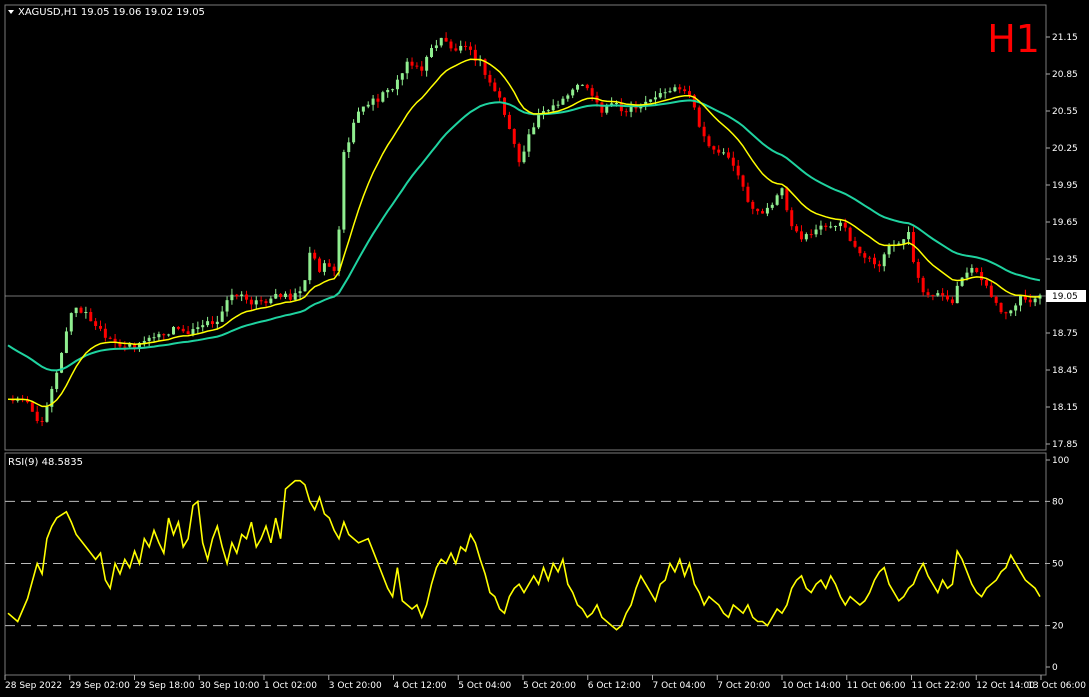 The height and width of the screenshot is (697, 1089). I want to click on time-tick-label: 4 Oct 12:00, so click(420, 686).